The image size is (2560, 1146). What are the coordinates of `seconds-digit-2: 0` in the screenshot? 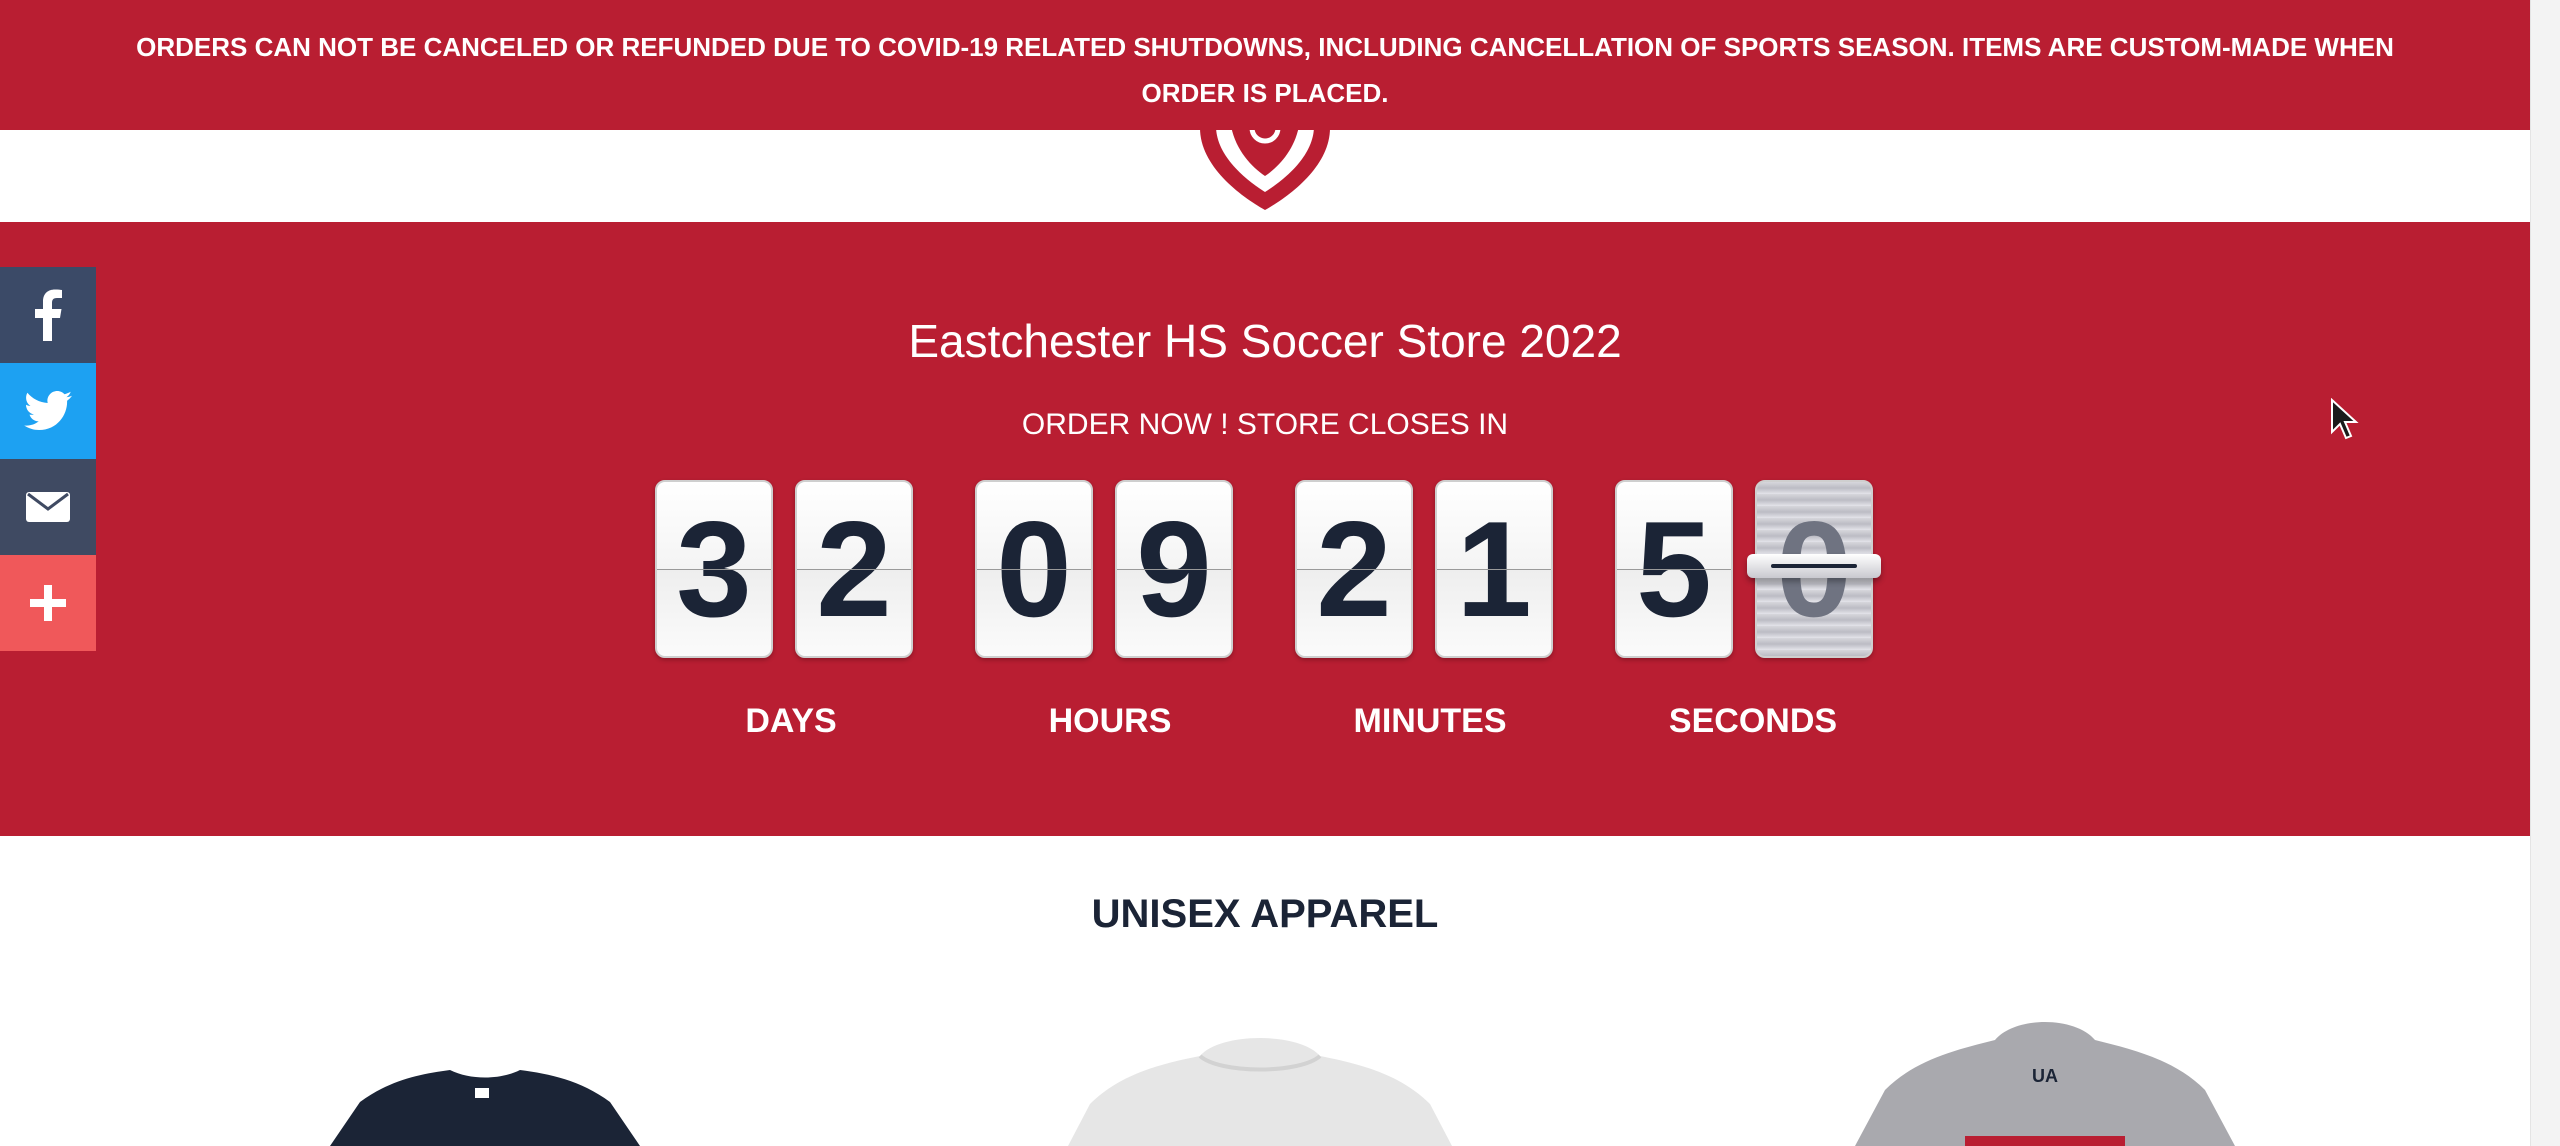 It's located at (1814, 569).